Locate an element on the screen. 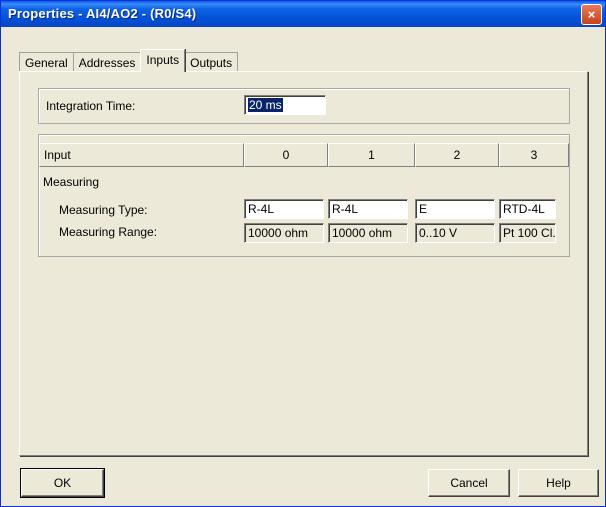 The height and width of the screenshot is (507, 606). cancel-button: Cancel is located at coordinates (469, 483).